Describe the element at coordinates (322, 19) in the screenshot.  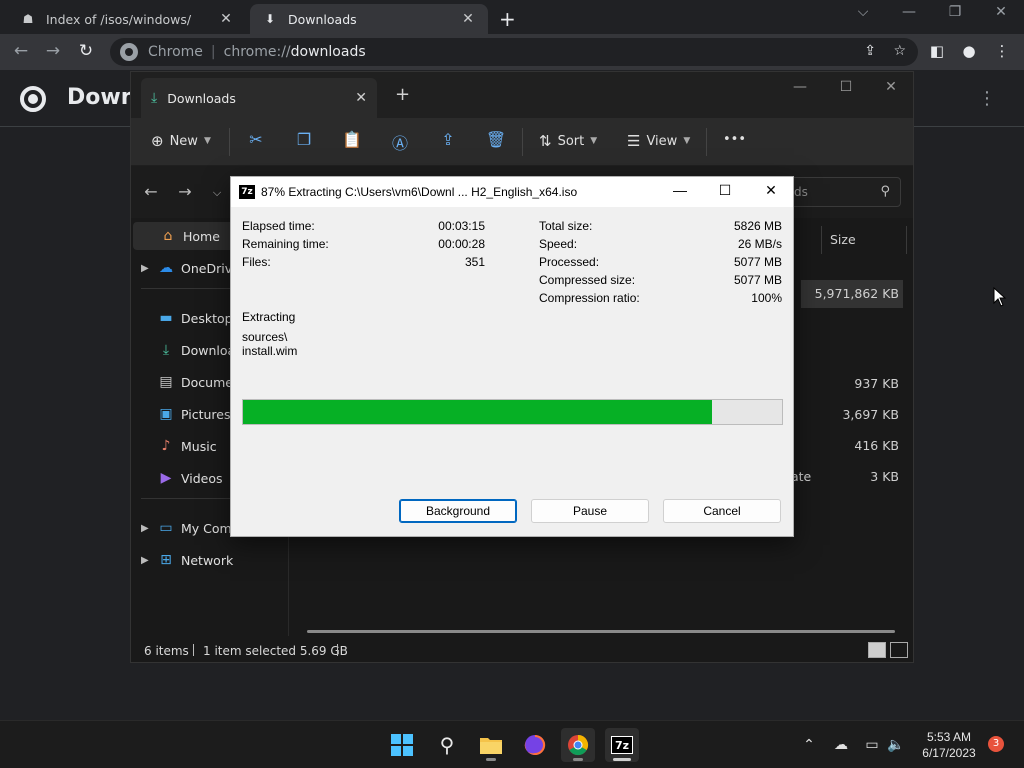
I see `tab-label: Downloads` at that location.